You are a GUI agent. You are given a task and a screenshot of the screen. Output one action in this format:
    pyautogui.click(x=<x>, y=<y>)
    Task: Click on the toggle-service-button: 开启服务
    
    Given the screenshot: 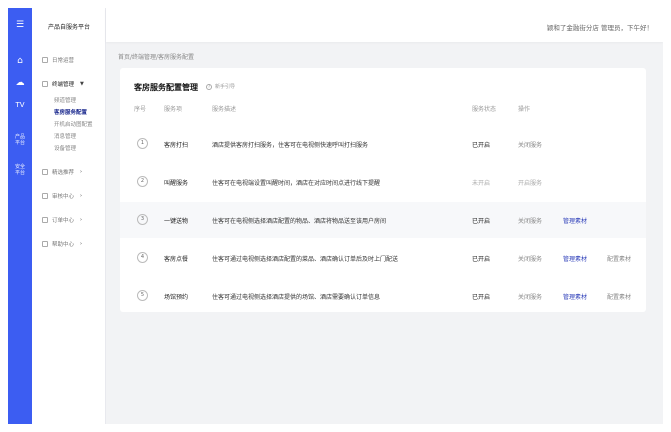 What is the action you would take?
    pyautogui.click(x=530, y=182)
    